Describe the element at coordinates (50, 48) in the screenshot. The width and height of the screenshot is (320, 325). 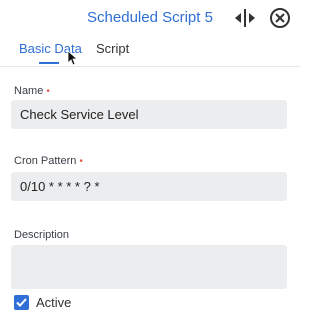
I see `tab-basic-data: Basic Data` at that location.